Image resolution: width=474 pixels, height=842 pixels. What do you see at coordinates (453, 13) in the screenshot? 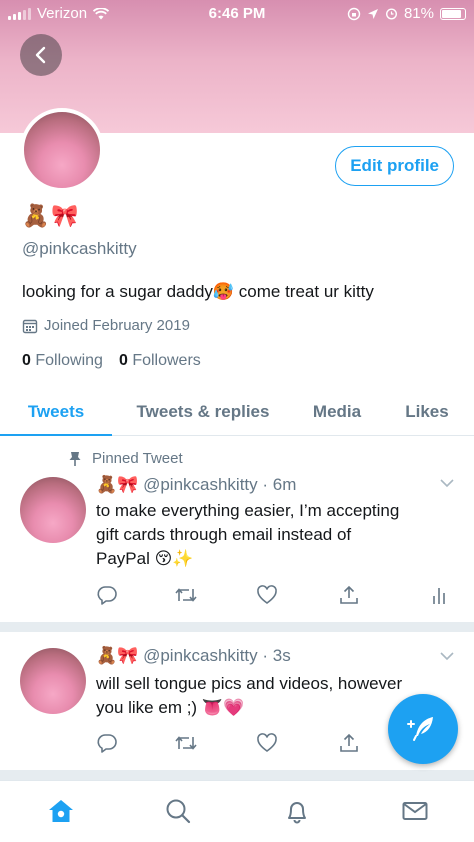
I see `battery-icon` at bounding box center [453, 13].